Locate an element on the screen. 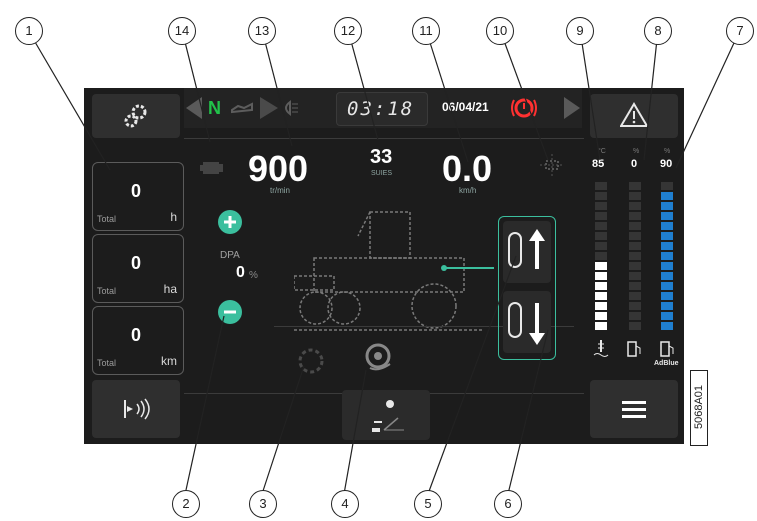 Image resolution: width=757 pixels, height=521 pixels. callout-13: 13 is located at coordinates (262, 31).